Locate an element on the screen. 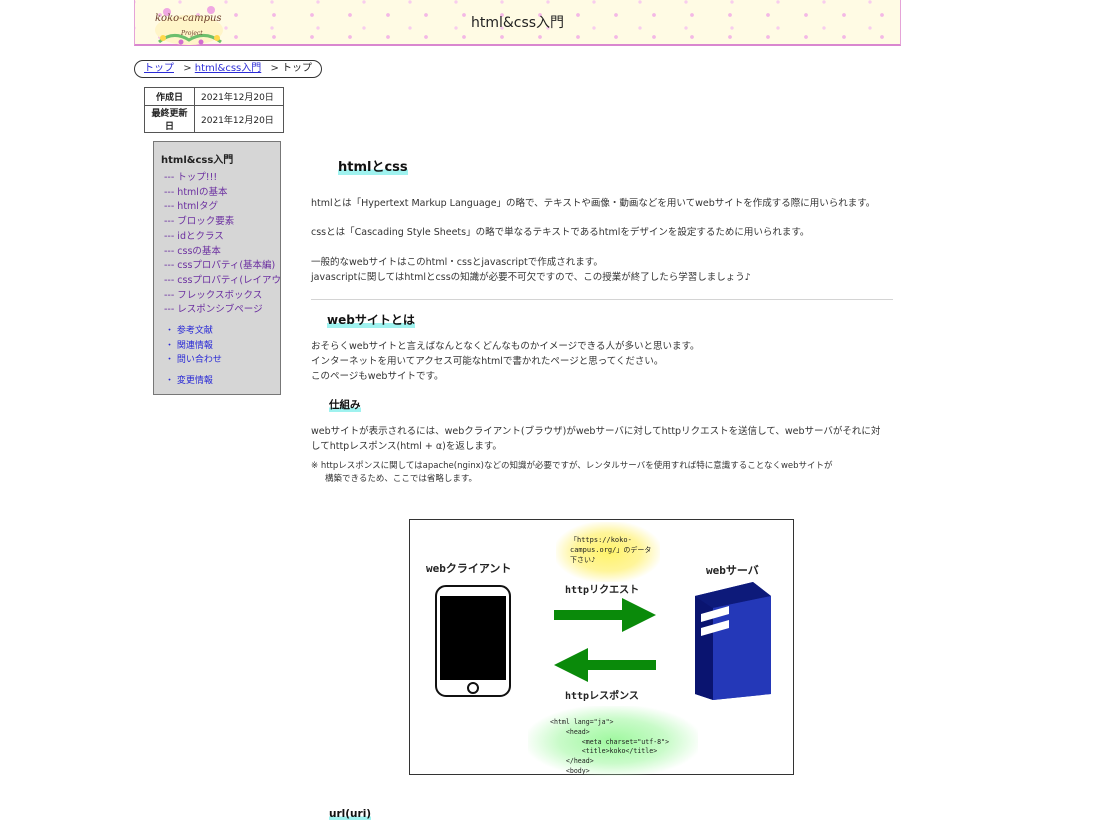  breadcrumb-link-course: html&css入門 is located at coordinates (228, 68).